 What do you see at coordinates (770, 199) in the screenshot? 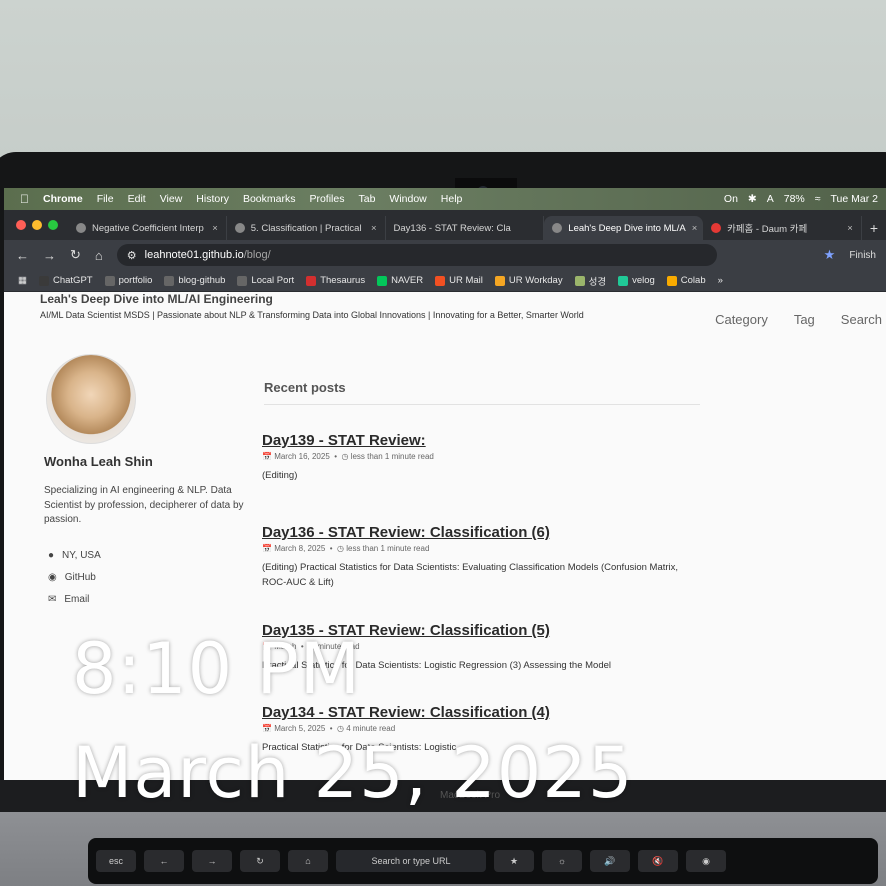
I see `input-source-indicator: A` at bounding box center [770, 199].